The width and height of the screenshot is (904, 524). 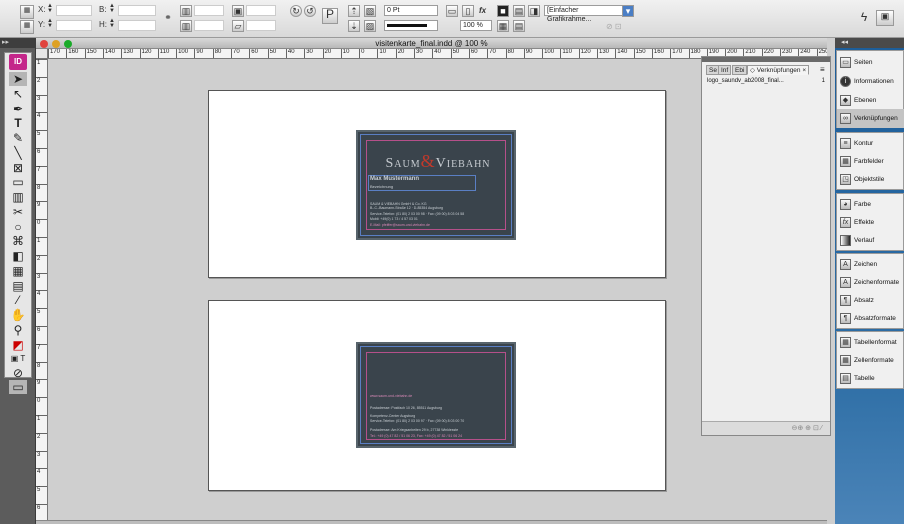 What do you see at coordinates (870, 143) in the screenshot?
I see `dock-item-stroke: ≡ Kontur` at bounding box center [870, 143].